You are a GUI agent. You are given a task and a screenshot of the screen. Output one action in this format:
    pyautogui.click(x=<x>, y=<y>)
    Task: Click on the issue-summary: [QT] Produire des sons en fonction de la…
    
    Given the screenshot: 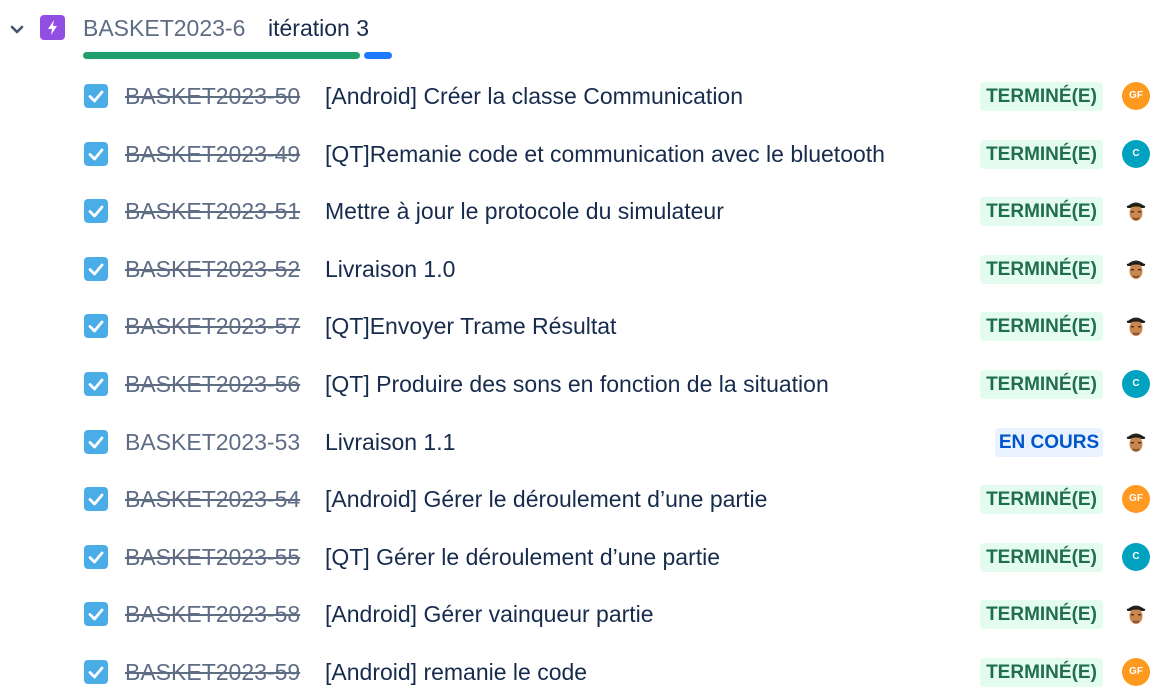 What is the action you would take?
    pyautogui.click(x=577, y=384)
    